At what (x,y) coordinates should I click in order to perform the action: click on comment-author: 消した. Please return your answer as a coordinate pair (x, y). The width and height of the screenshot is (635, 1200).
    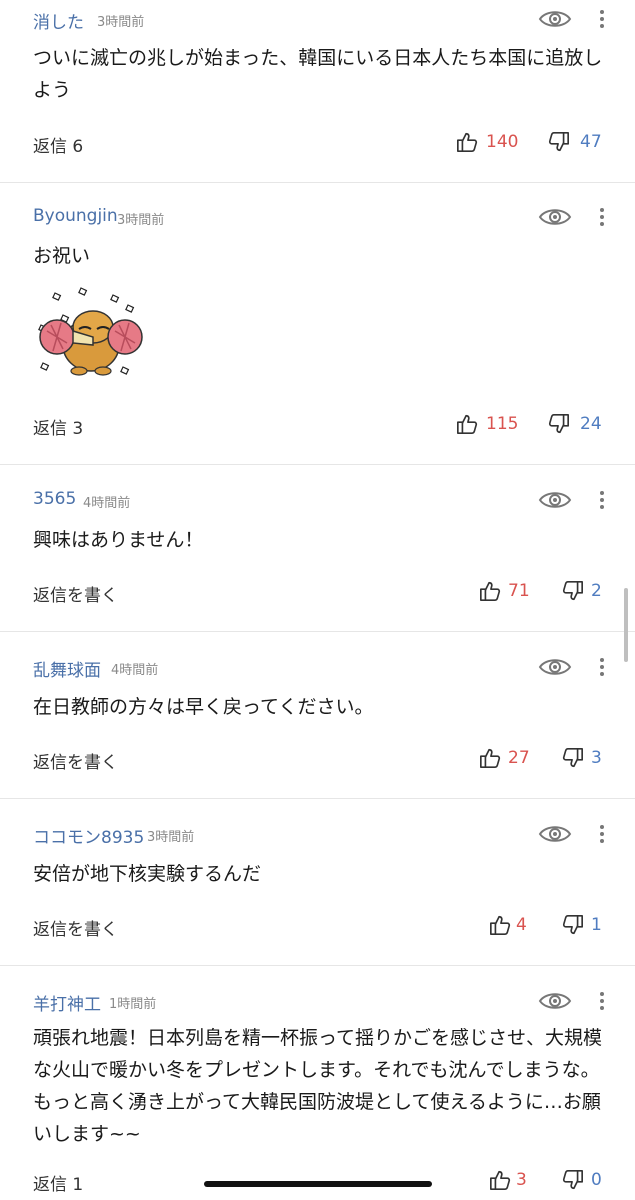
    Looking at the image, I should click on (58, 20).